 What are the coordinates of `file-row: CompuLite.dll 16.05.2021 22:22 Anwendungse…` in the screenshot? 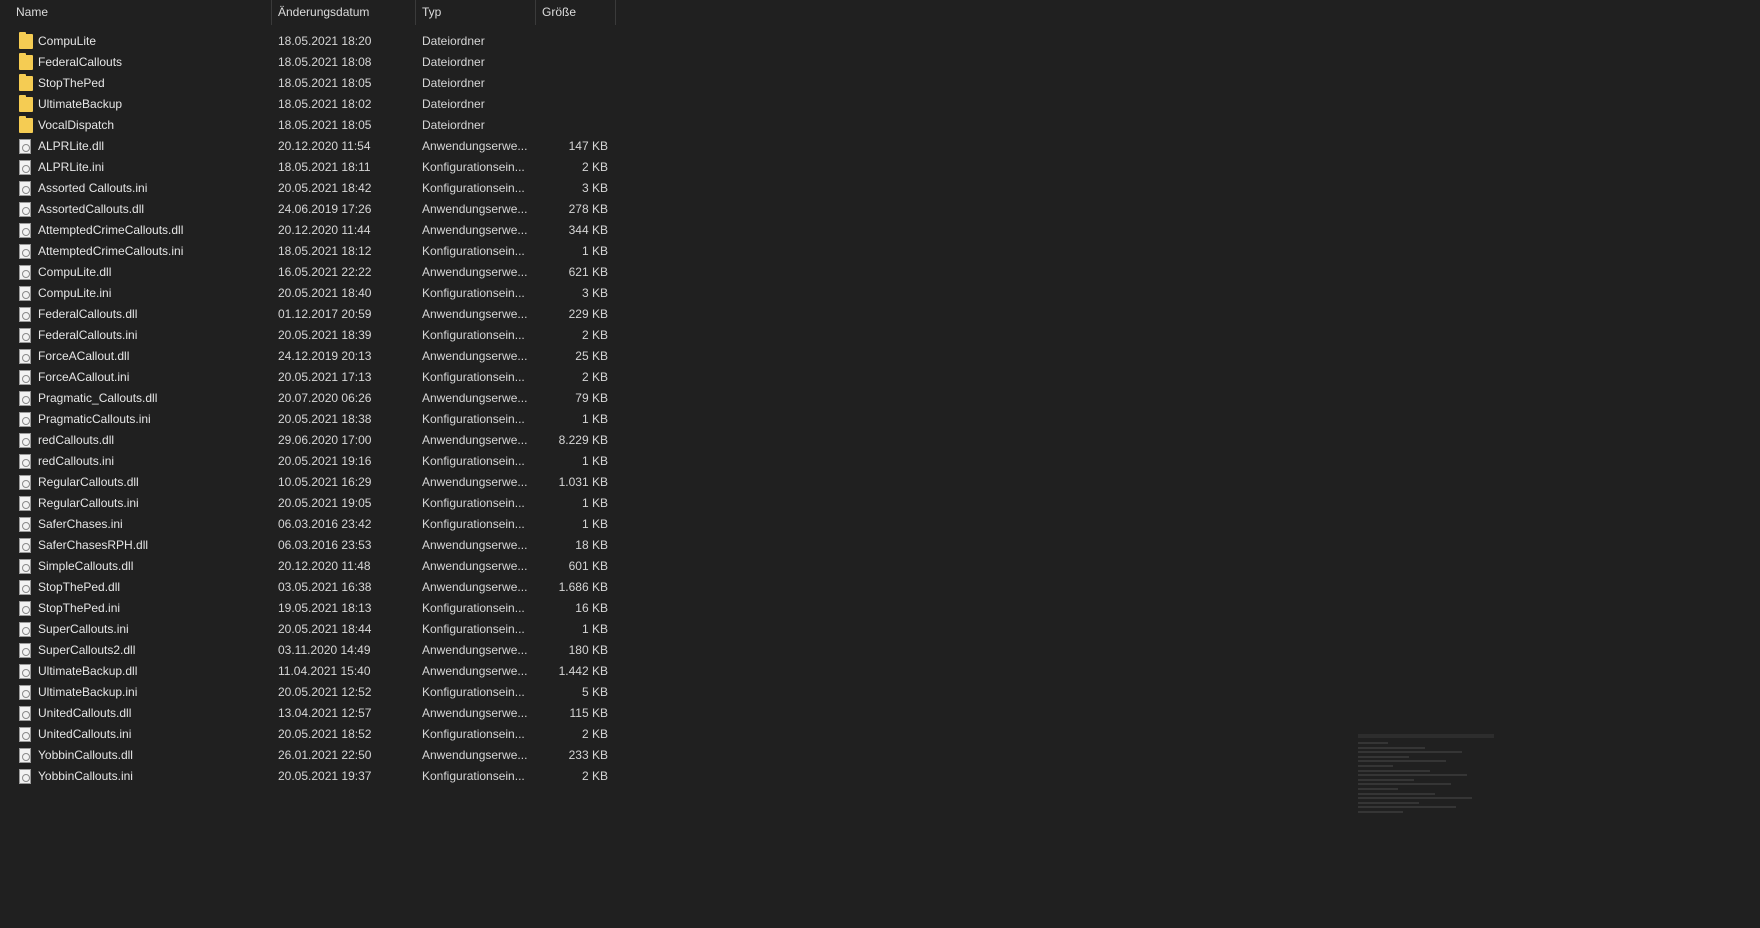 It's located at (310, 272).